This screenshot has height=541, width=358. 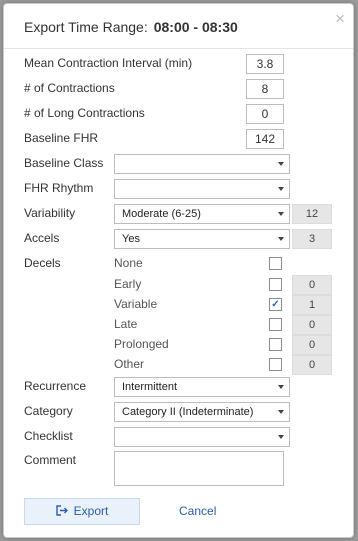 What do you see at coordinates (202, 214) in the screenshot?
I see `variability-select: Moderate (6-25)` at bounding box center [202, 214].